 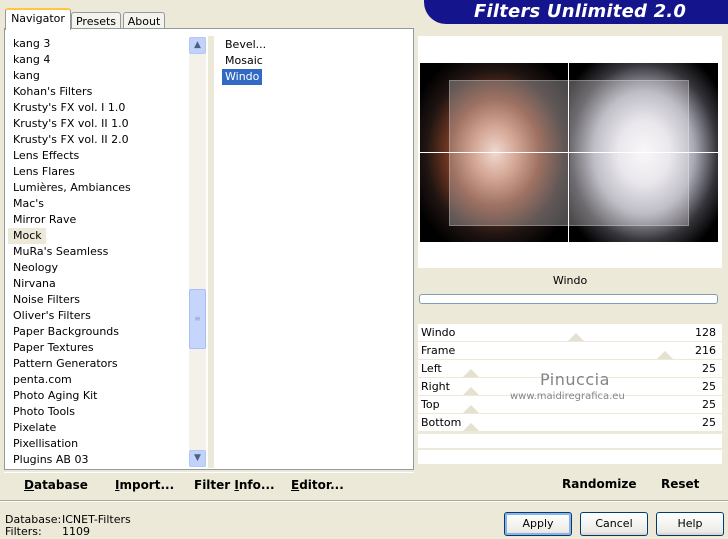 What do you see at coordinates (98, 284) in the screenshot?
I see `filter-category-item: Nirvana` at bounding box center [98, 284].